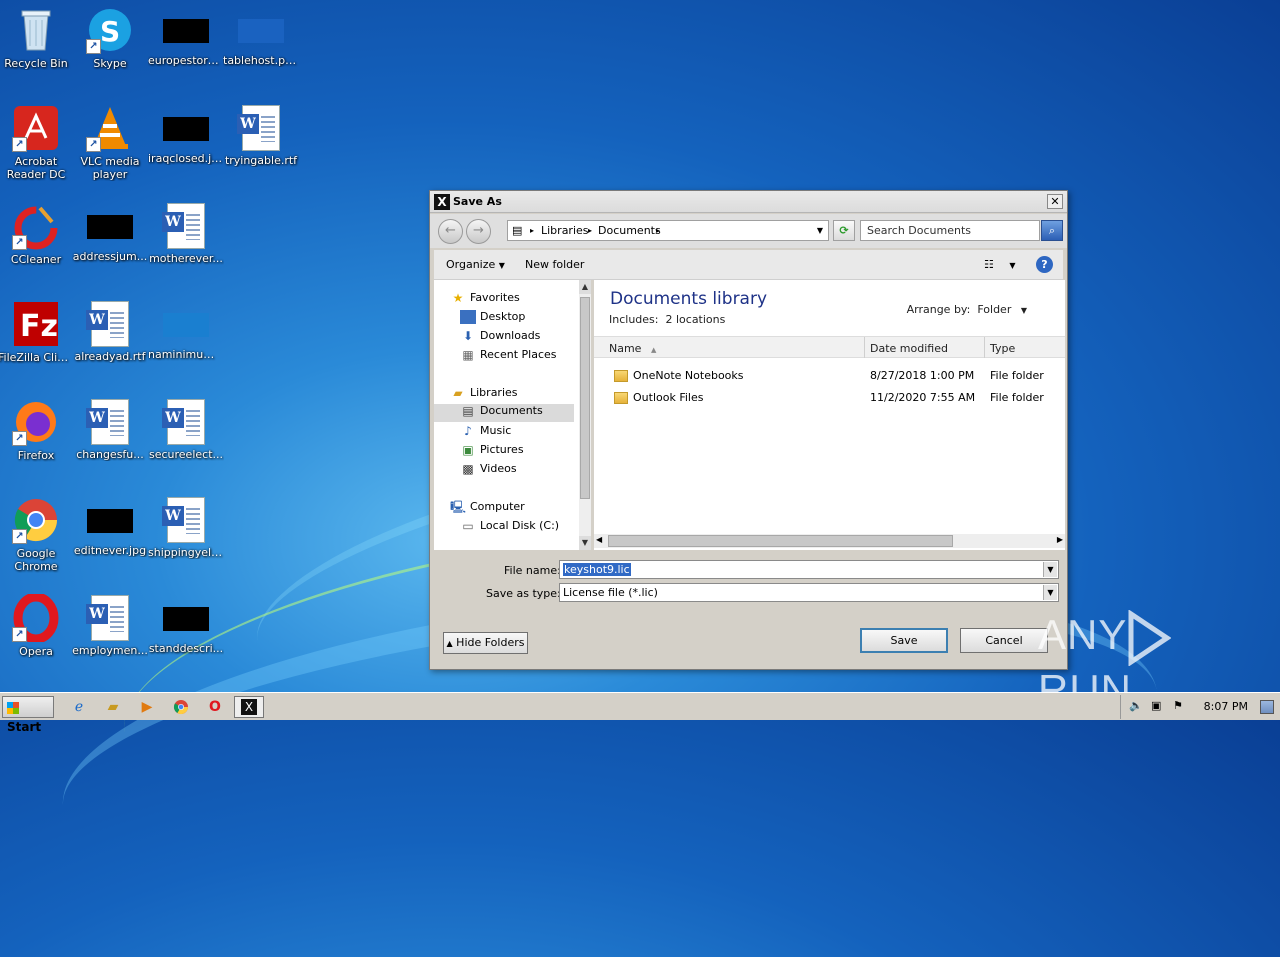 The height and width of the screenshot is (957, 1280). I want to click on desktop-icon-recycle-bin: Recycle Bin, so click(37, 38).